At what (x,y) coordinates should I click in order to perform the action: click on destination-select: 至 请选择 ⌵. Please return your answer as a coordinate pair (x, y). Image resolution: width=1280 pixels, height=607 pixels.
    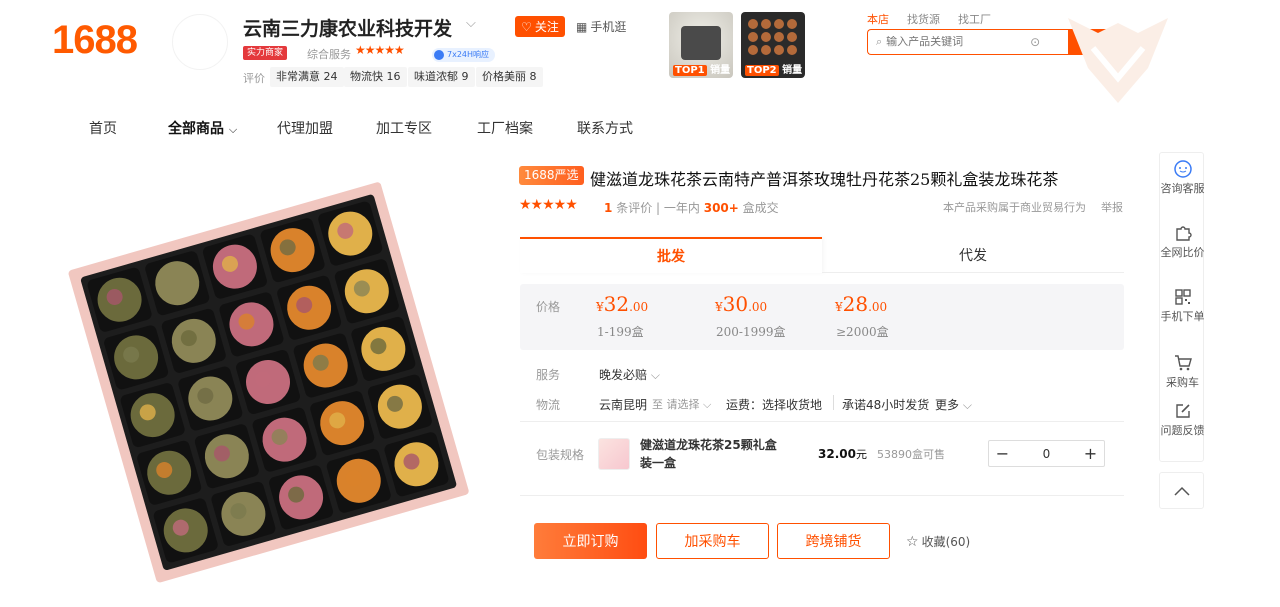
    Looking at the image, I should click on (681, 404).